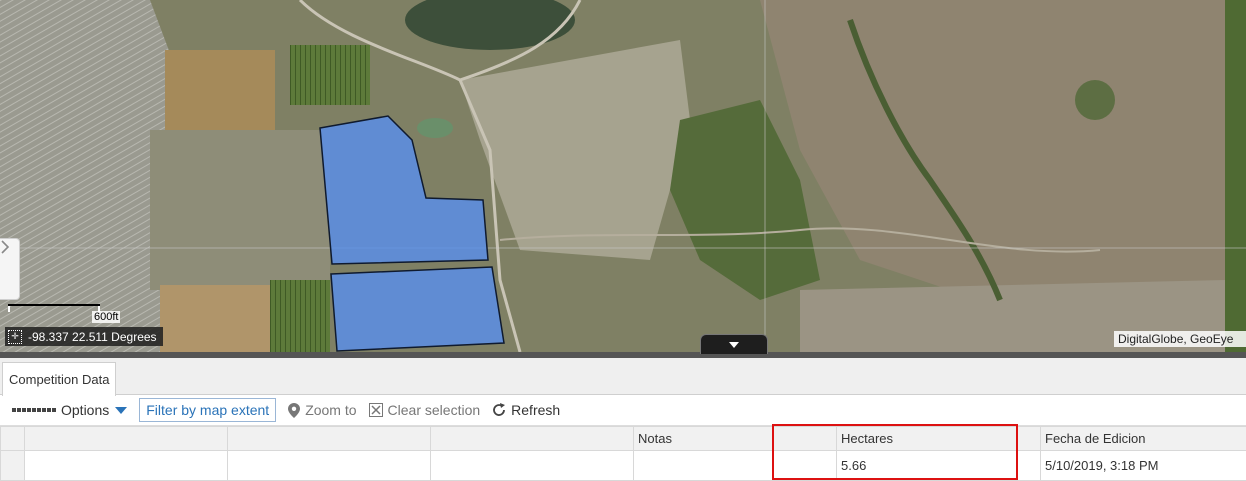  I want to click on clear-selection-button: Clear selection, so click(424, 410).